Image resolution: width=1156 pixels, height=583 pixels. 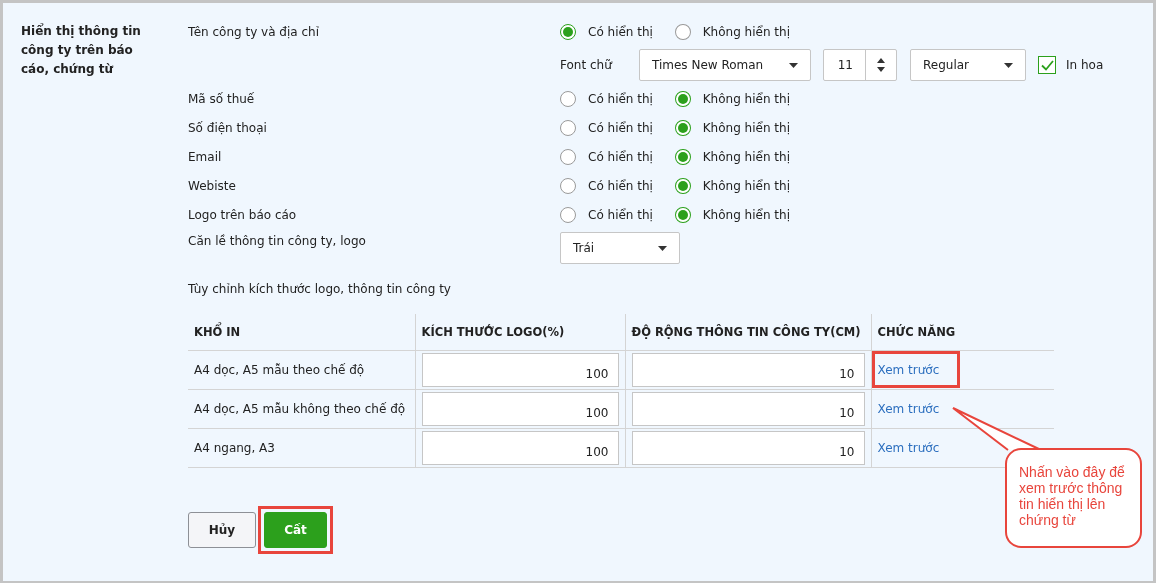 I want to click on callout: Nhấn vào đây để xem trước thông tin hiển thị lên chứng từ, so click(x=1073, y=498).